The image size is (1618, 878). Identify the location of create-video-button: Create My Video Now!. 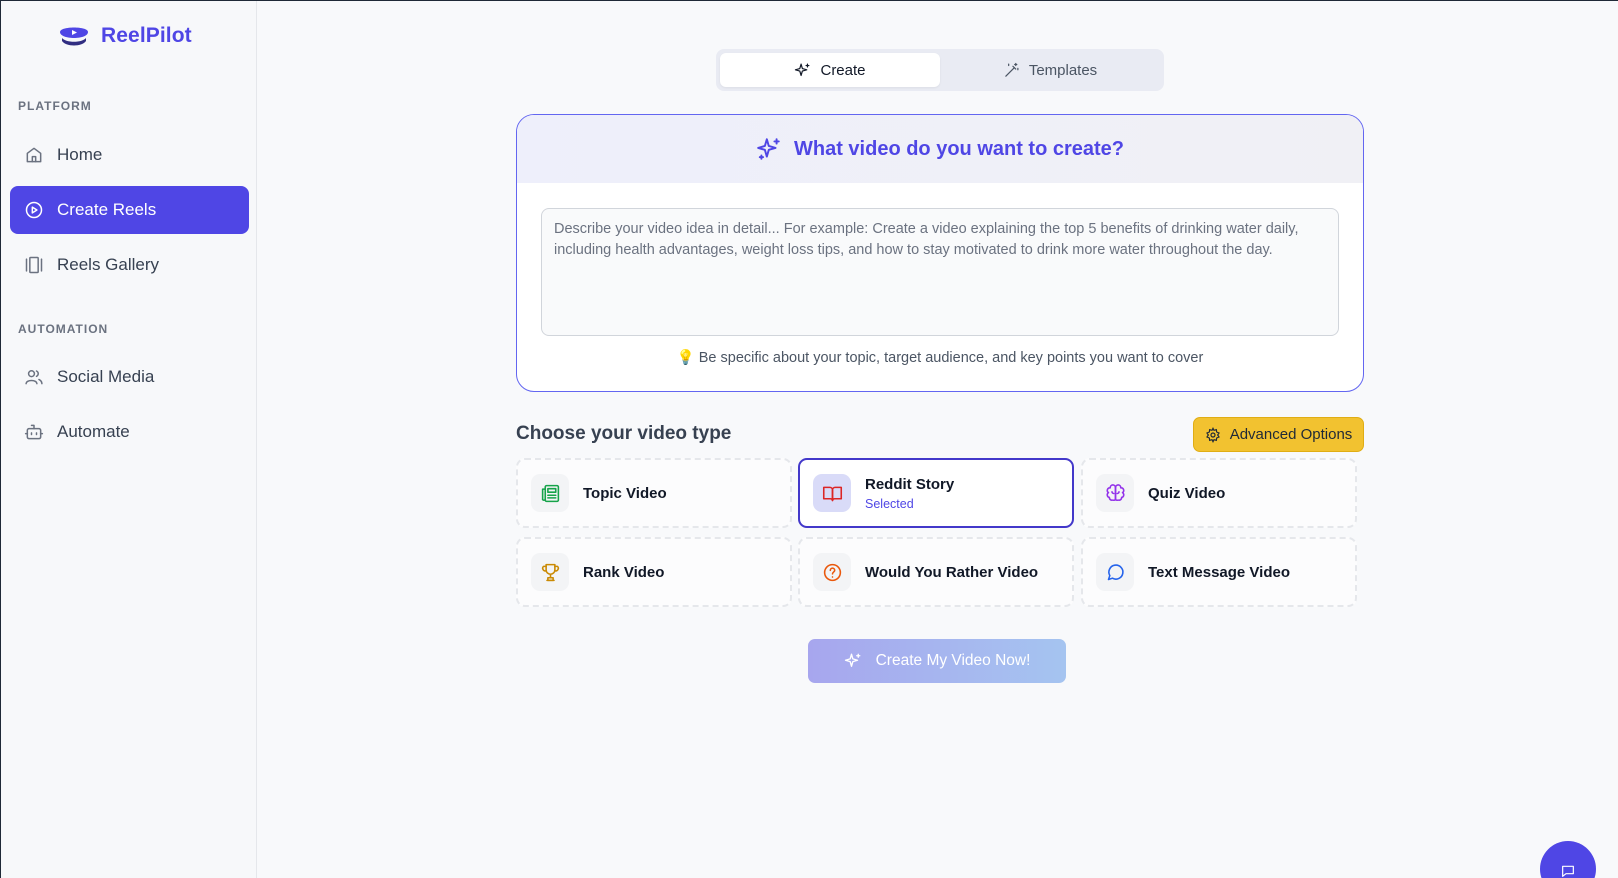
(937, 661).